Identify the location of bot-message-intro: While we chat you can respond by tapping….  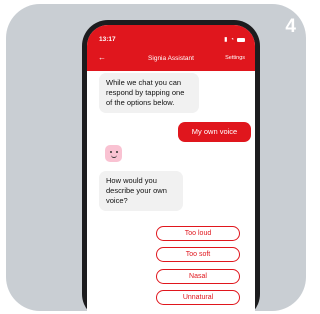
(149, 93).